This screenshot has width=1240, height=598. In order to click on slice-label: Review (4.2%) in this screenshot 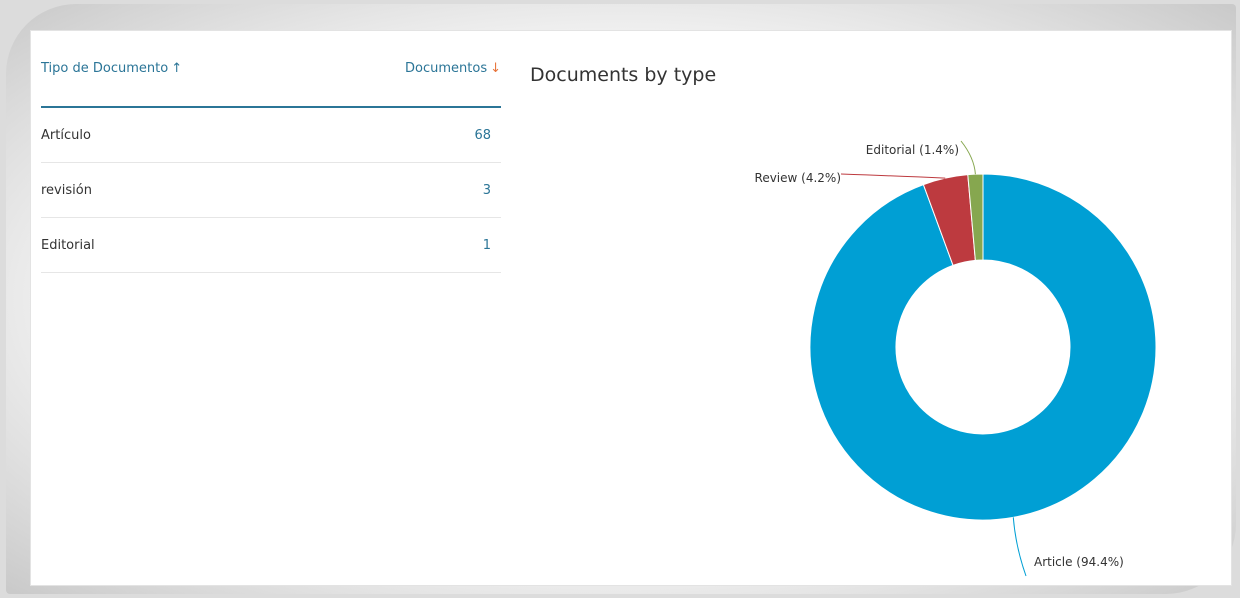, I will do `click(798, 178)`.